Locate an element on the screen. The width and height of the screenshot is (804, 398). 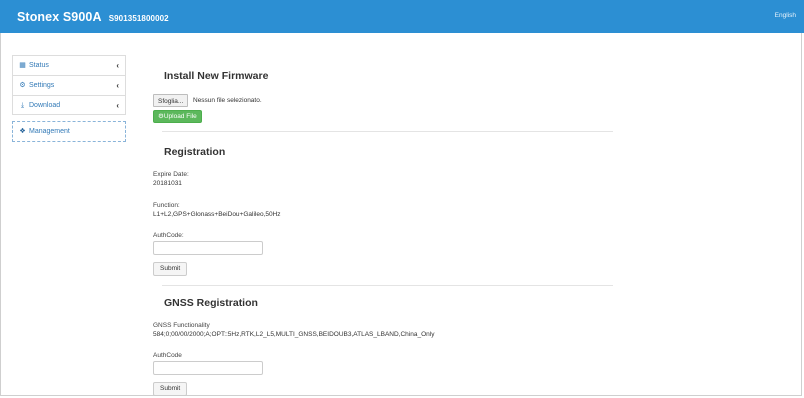
registration-title: Registration is located at coordinates (195, 152).